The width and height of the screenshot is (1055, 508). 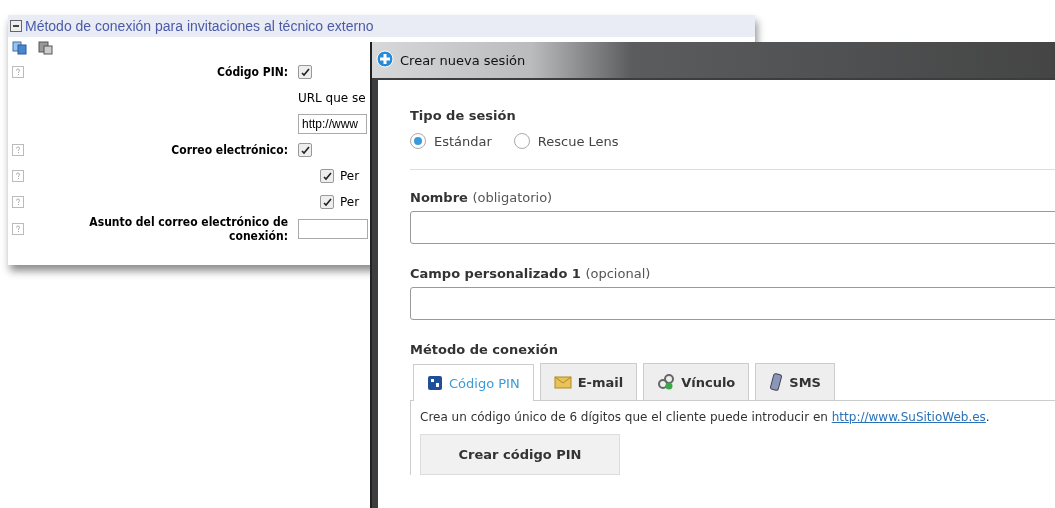 I want to click on url-field: http://www, so click(x=332, y=124).